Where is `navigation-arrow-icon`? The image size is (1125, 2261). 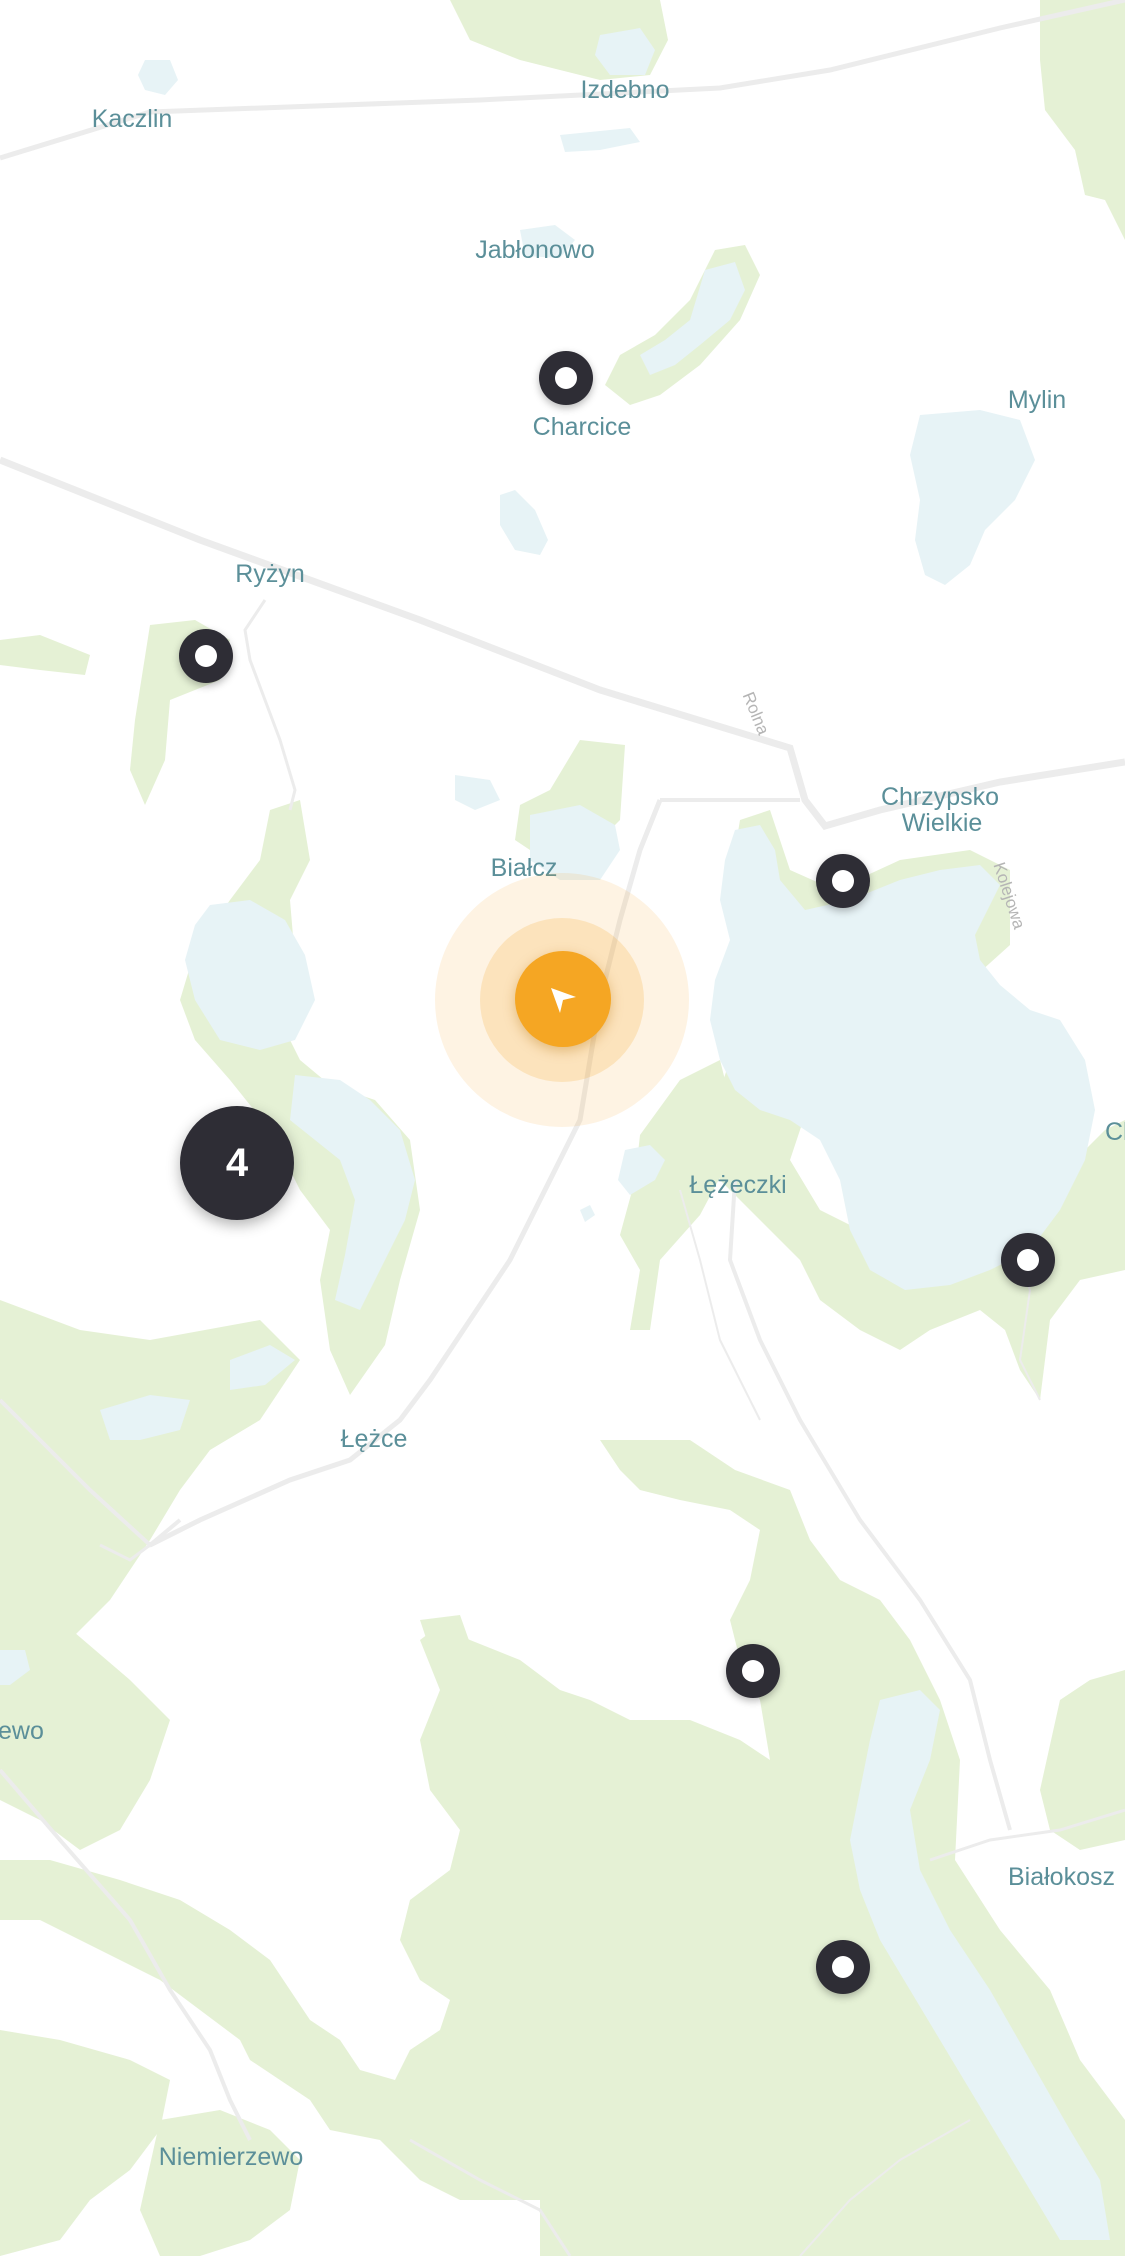 navigation-arrow-icon is located at coordinates (563, 1000).